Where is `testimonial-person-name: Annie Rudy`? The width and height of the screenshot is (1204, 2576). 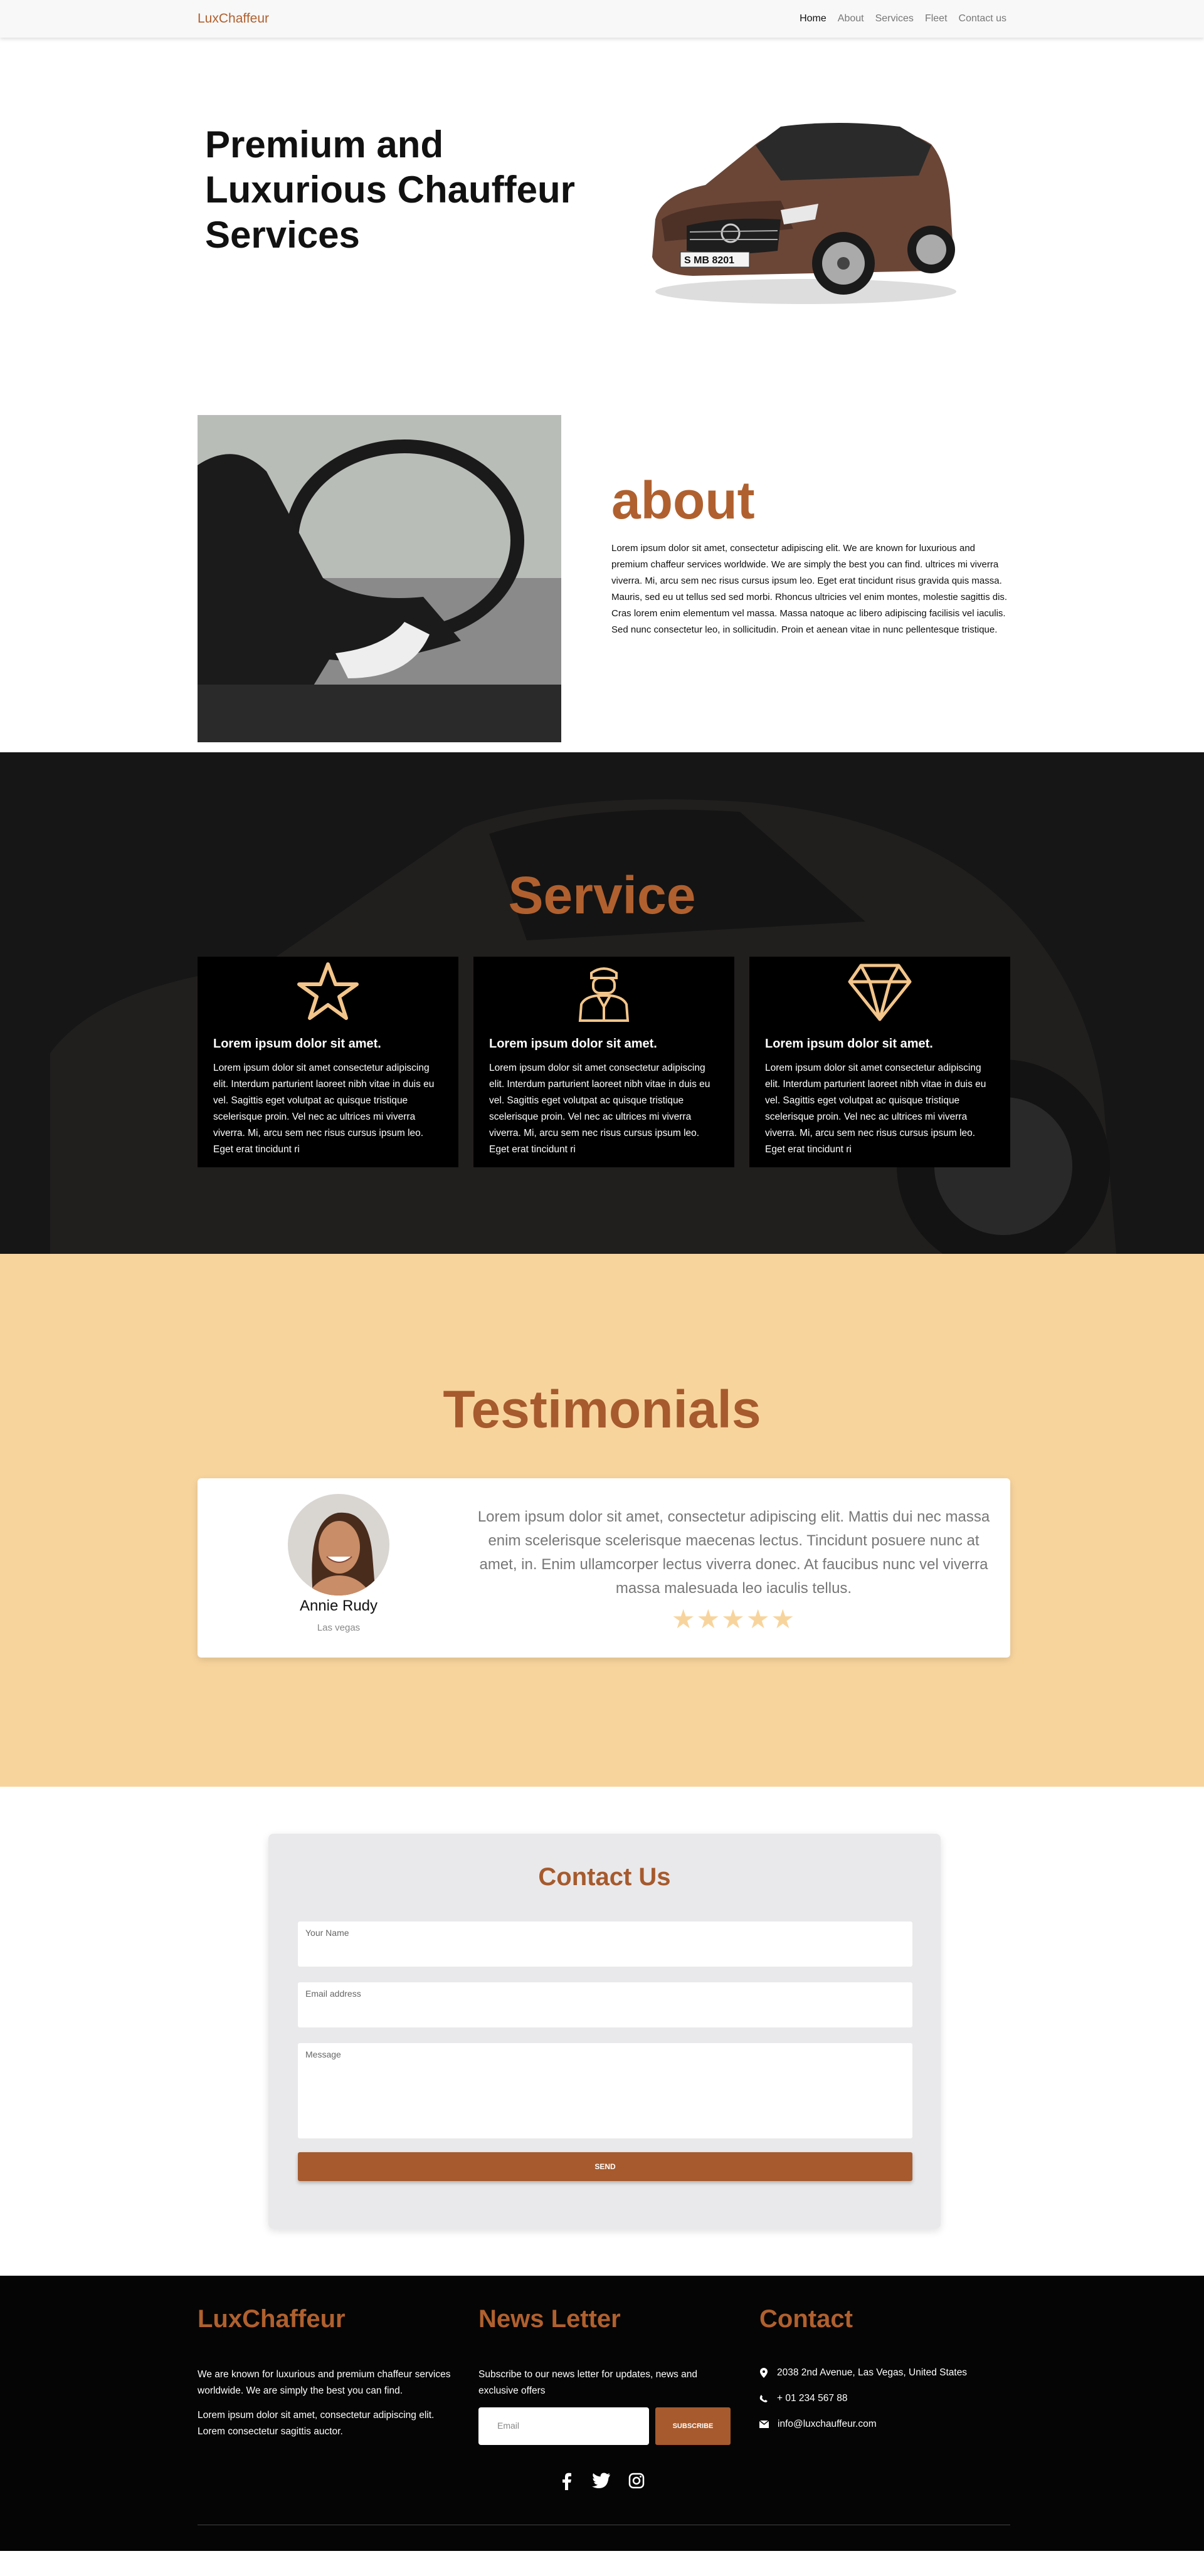
testimonial-person-name: Annie Rudy is located at coordinates (338, 1605).